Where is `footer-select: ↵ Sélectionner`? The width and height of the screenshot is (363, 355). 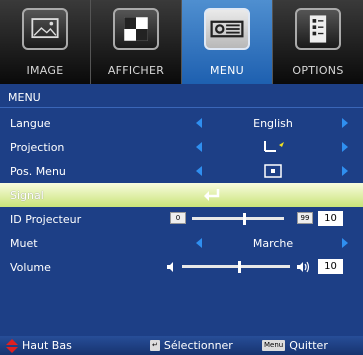 footer-select: ↵ Sélectionner is located at coordinates (191, 345).